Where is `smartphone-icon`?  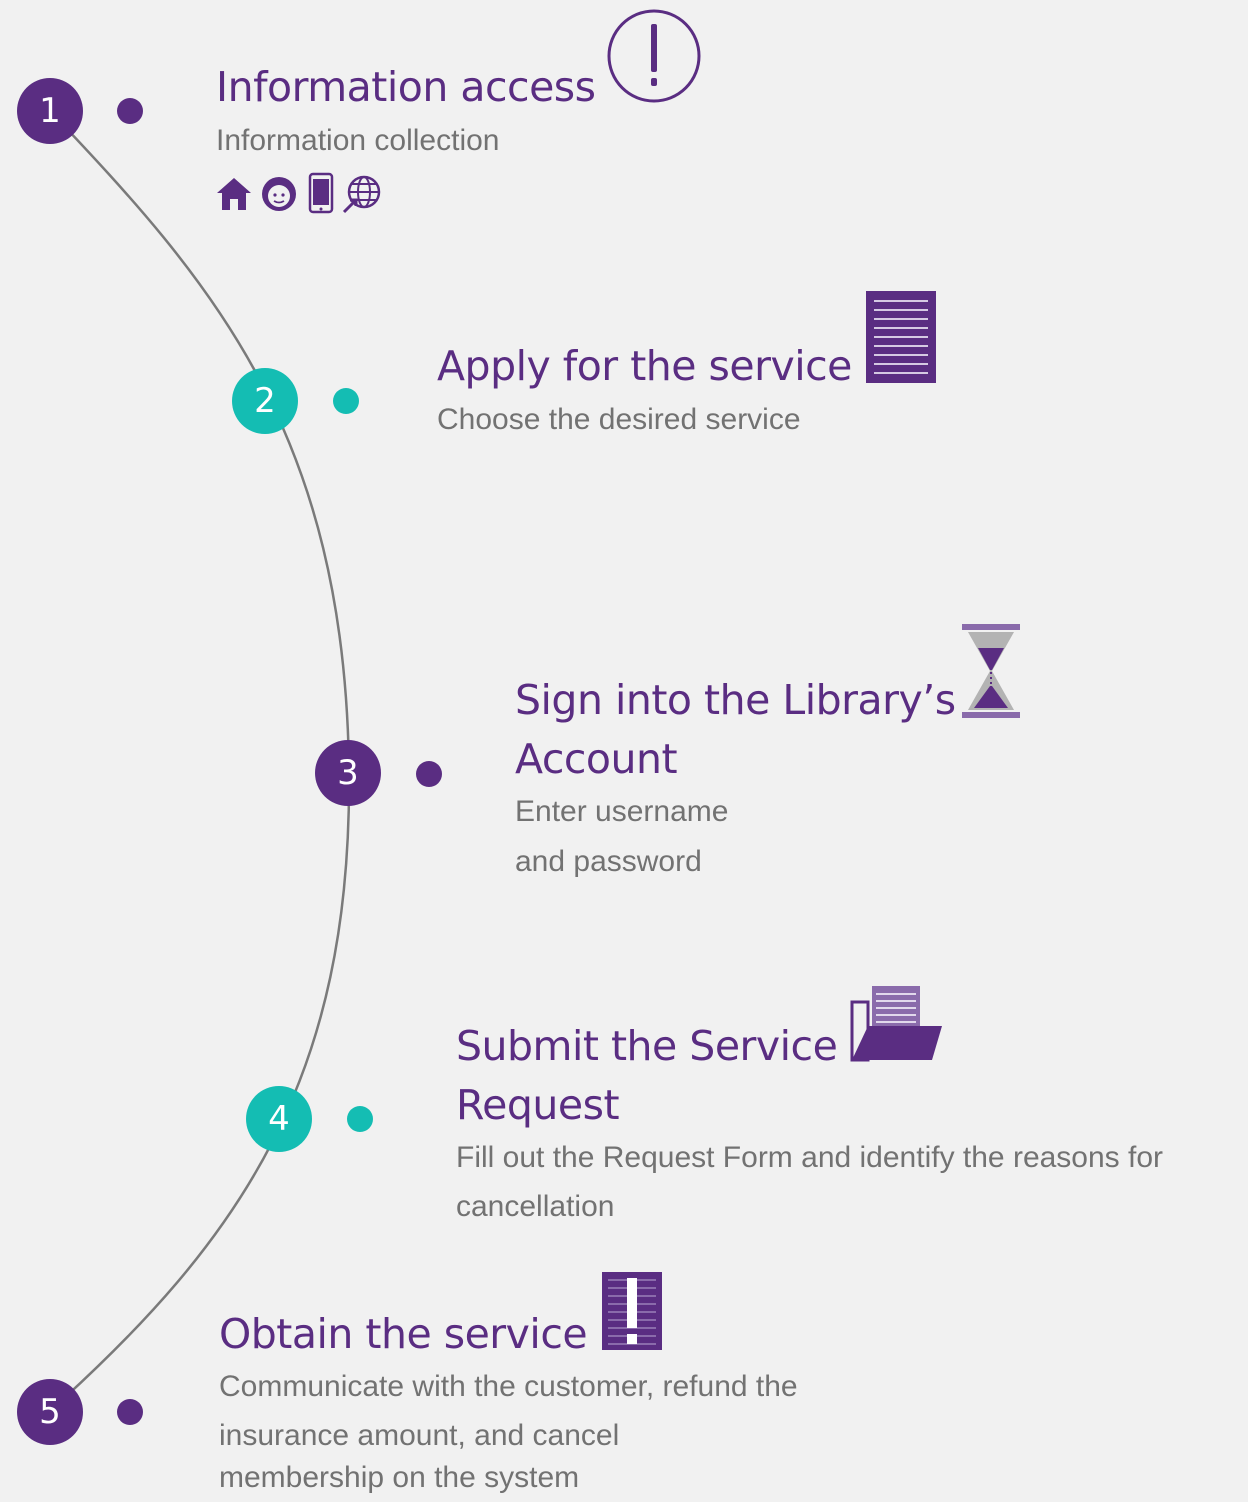 smartphone-icon is located at coordinates (321, 193).